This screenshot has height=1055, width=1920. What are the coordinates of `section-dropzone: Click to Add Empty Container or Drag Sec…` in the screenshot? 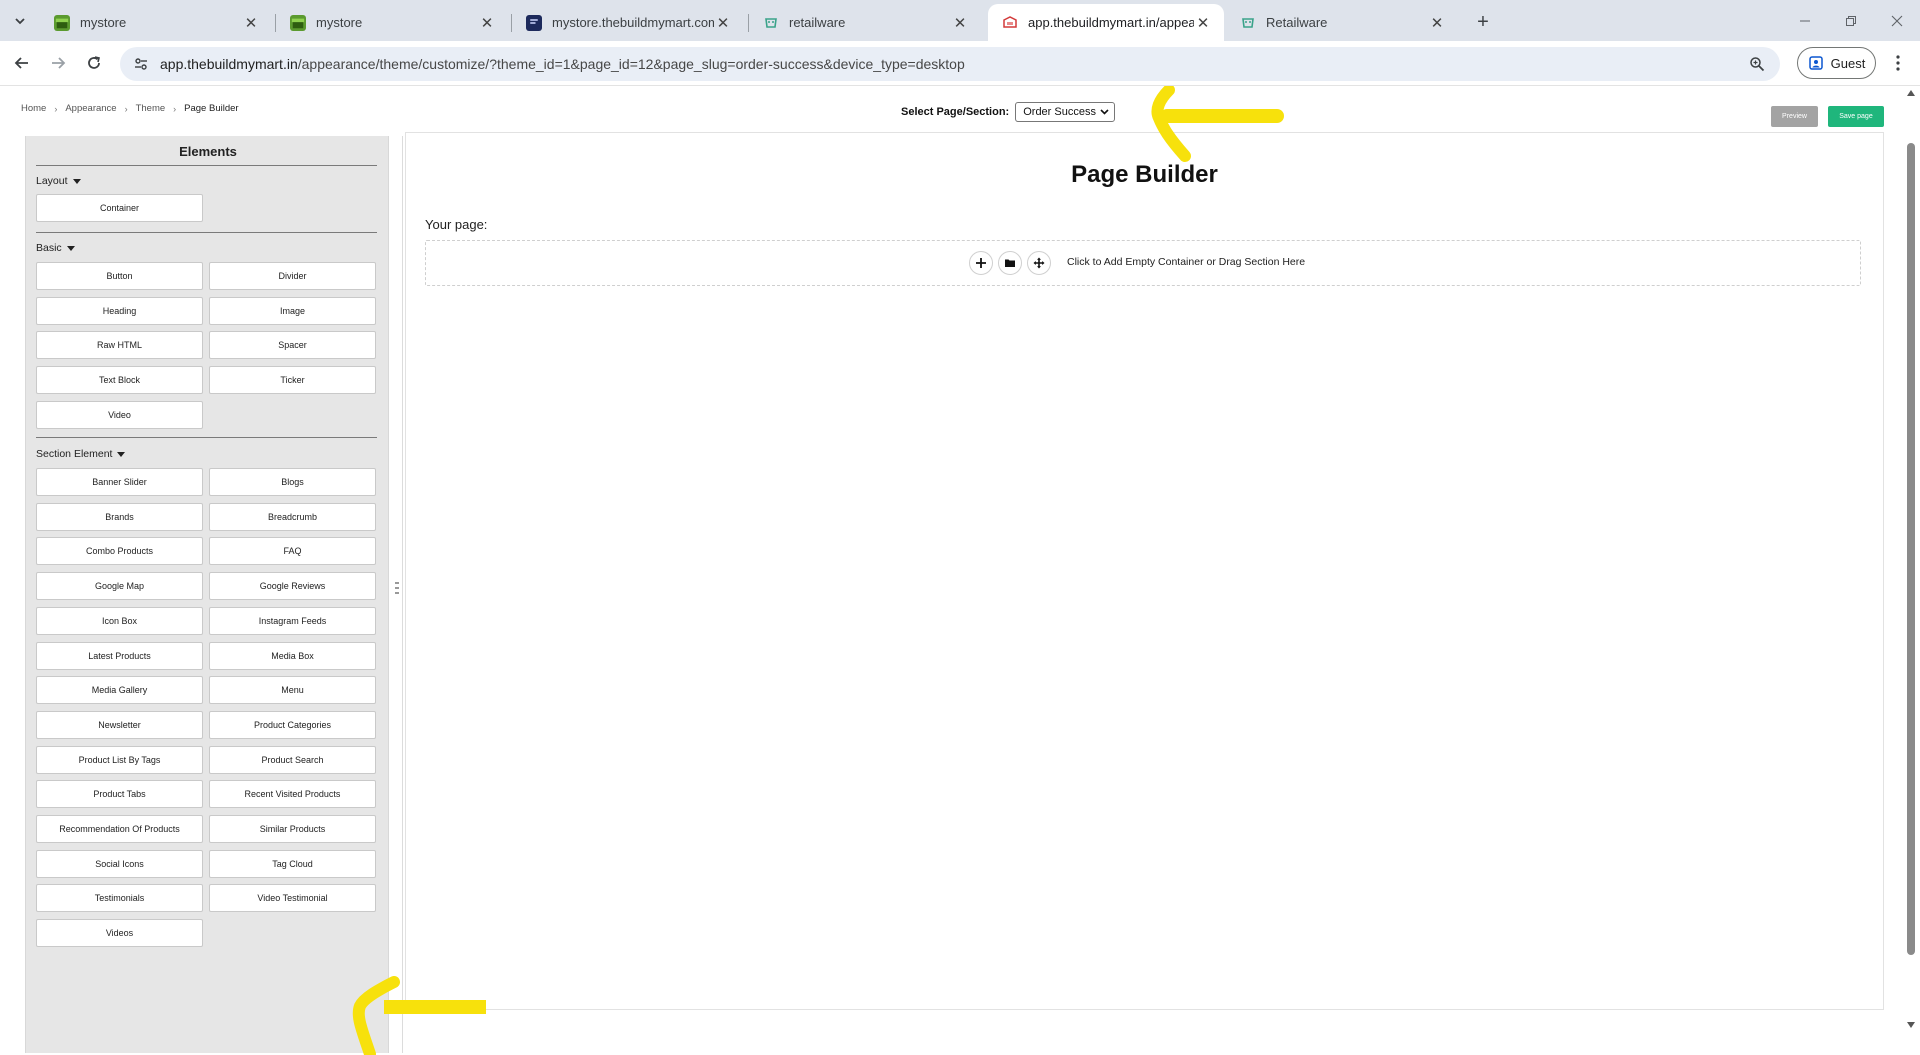 It's located at (1143, 263).